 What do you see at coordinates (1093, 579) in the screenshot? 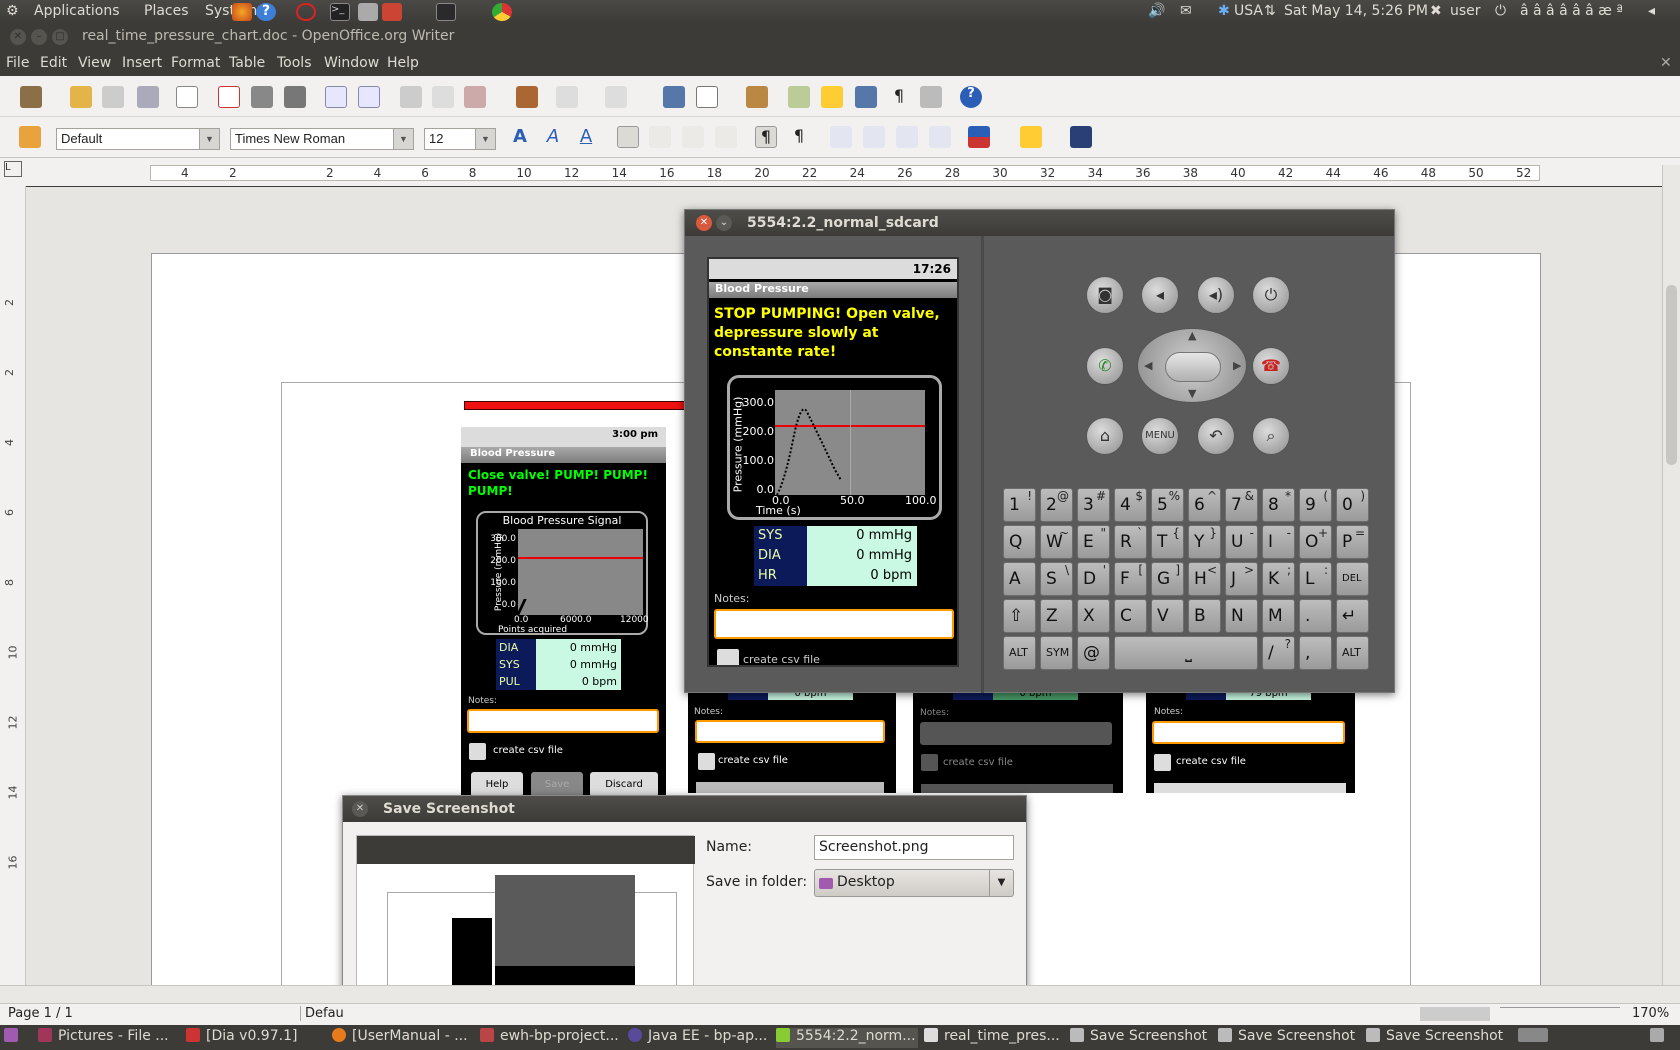
I see `key-d: D '` at bounding box center [1093, 579].